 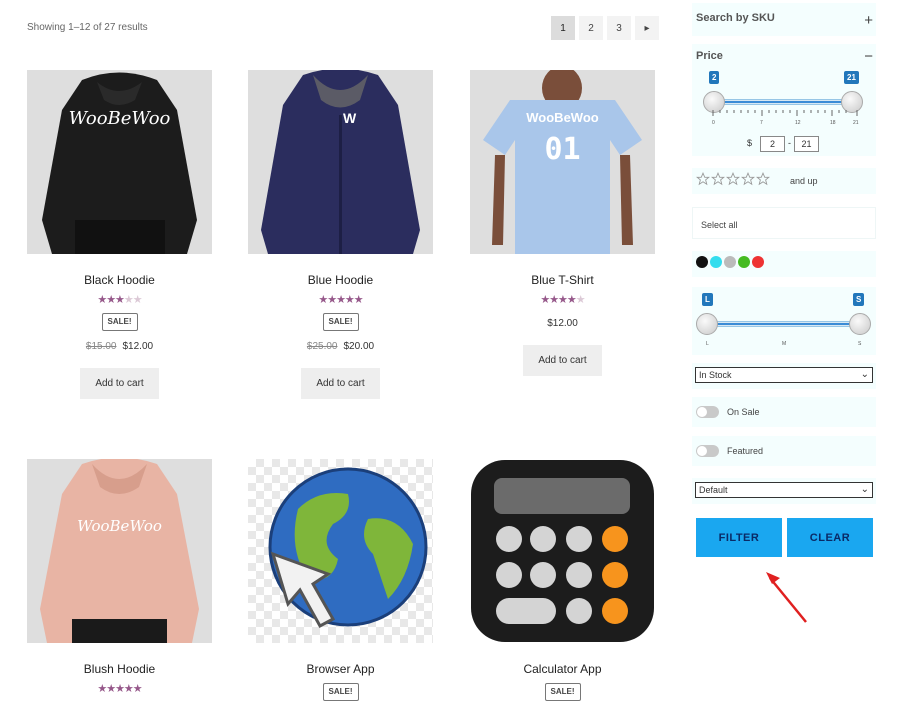 I want to click on product-card: Browser App SALE!, so click(x=340, y=580).